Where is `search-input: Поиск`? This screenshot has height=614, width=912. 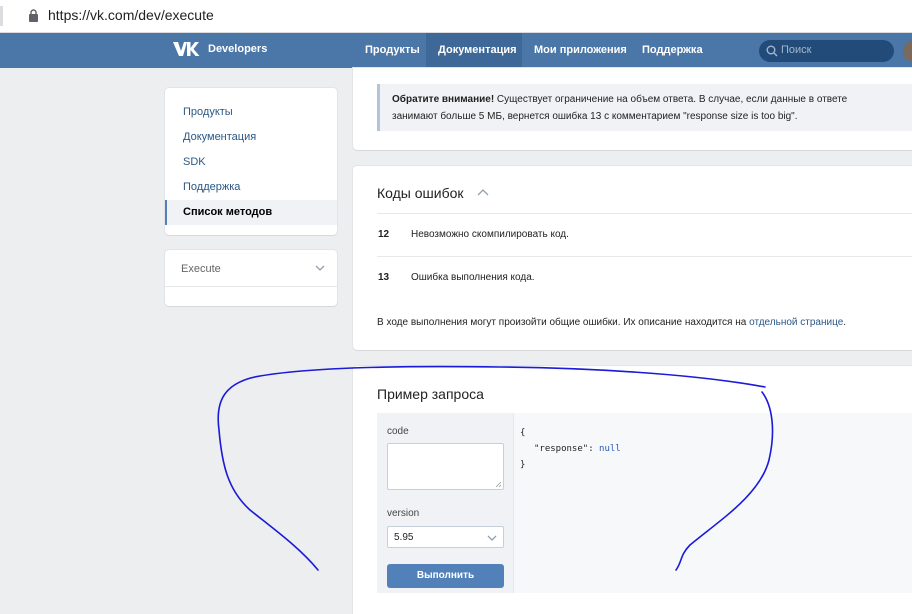 search-input: Поиск is located at coordinates (826, 51).